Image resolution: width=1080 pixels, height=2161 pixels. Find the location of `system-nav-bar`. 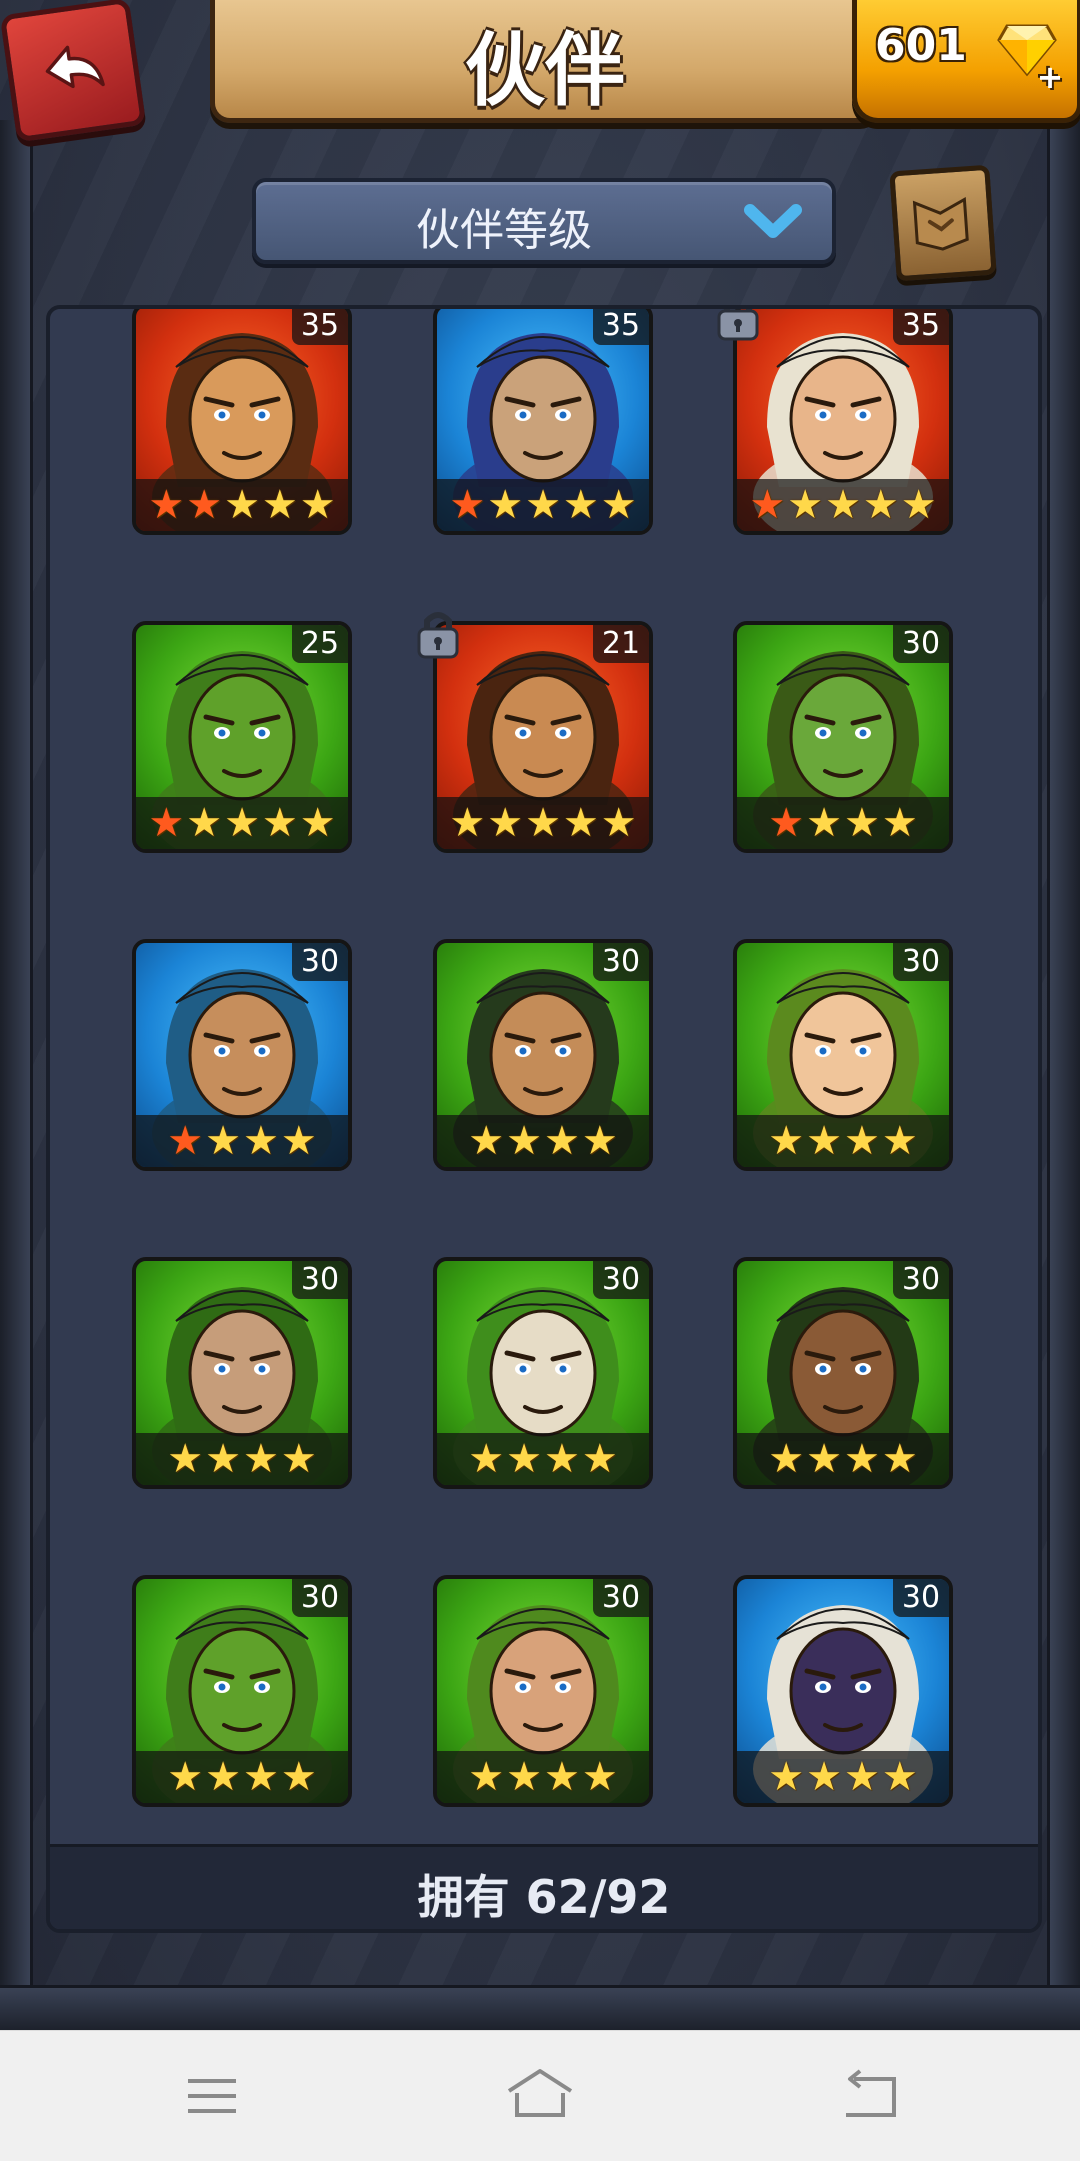

system-nav-bar is located at coordinates (540, 2095).